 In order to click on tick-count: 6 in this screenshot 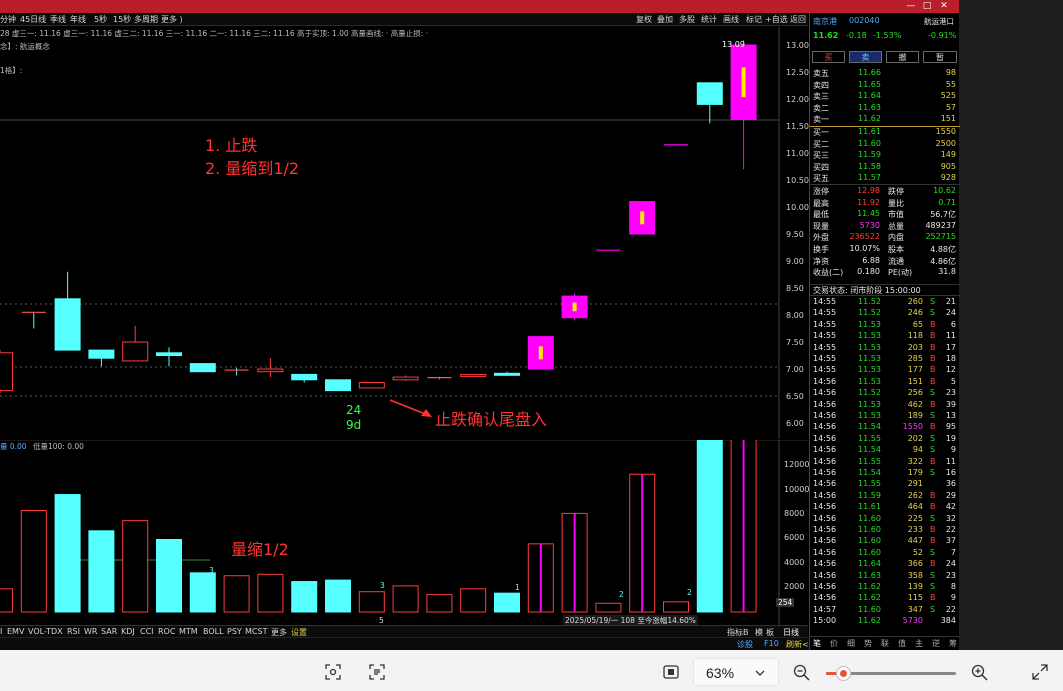, I will do `click(953, 324)`.